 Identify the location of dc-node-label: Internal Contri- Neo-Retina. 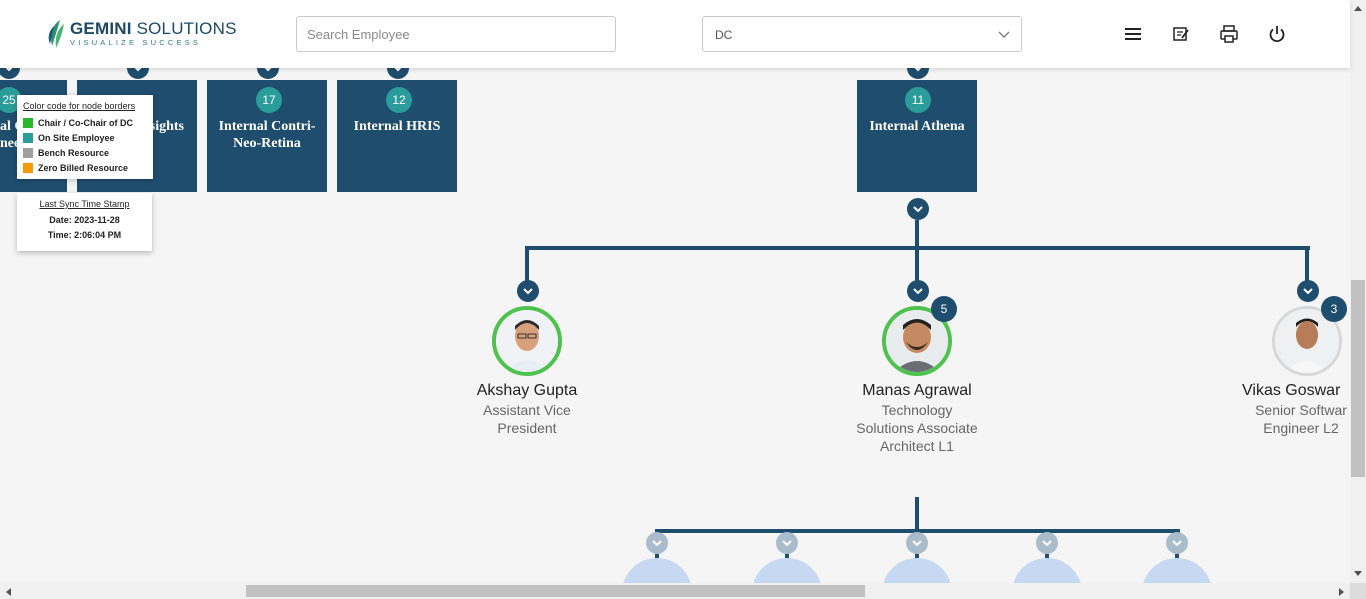
(267, 135).